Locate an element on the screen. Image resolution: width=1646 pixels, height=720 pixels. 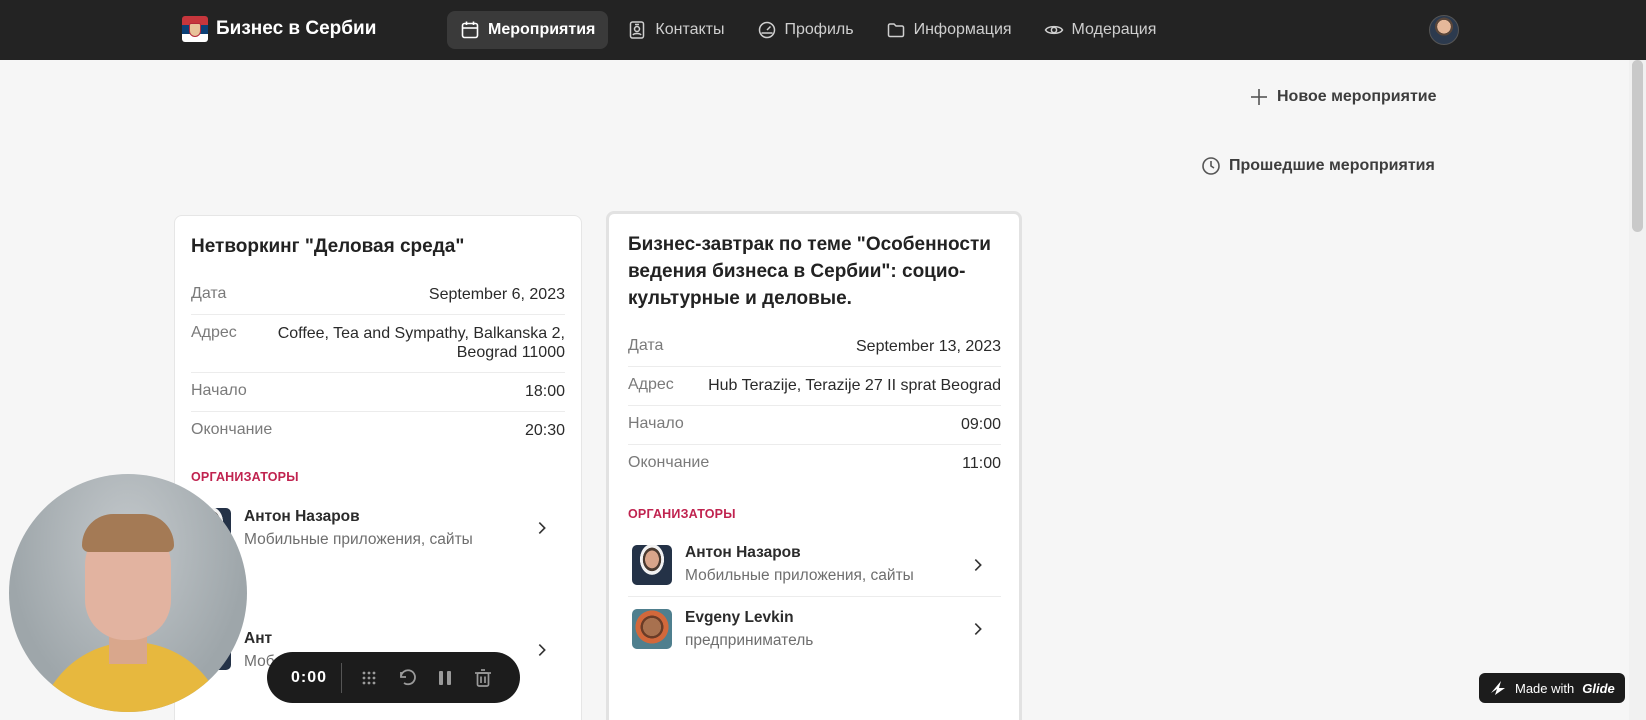
recording-timer: 0:00 is located at coordinates (317, 677).